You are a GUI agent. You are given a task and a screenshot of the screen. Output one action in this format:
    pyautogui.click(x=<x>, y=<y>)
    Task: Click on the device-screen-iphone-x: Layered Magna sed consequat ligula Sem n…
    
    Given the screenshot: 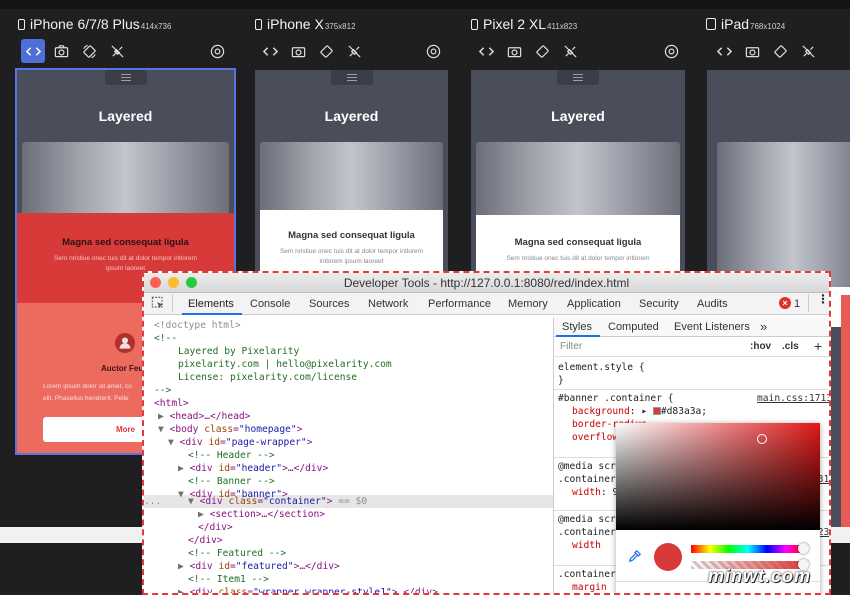 What is the action you would take?
    pyautogui.click(x=351, y=175)
    